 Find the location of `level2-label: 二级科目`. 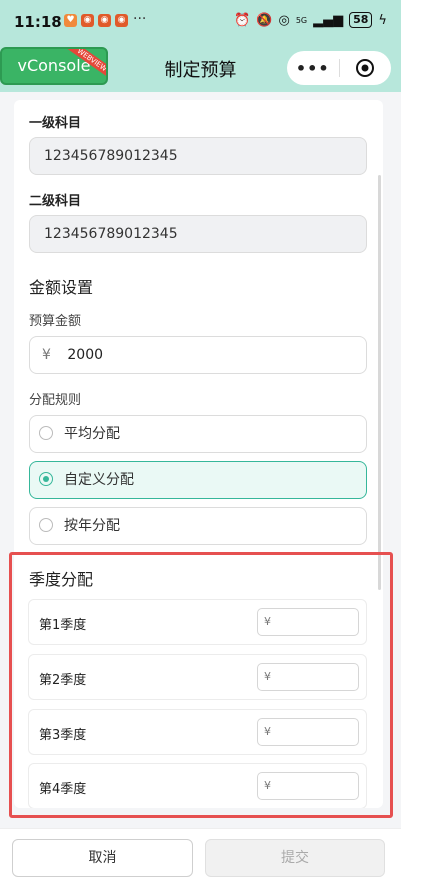

level2-label: 二级科目 is located at coordinates (55, 201).